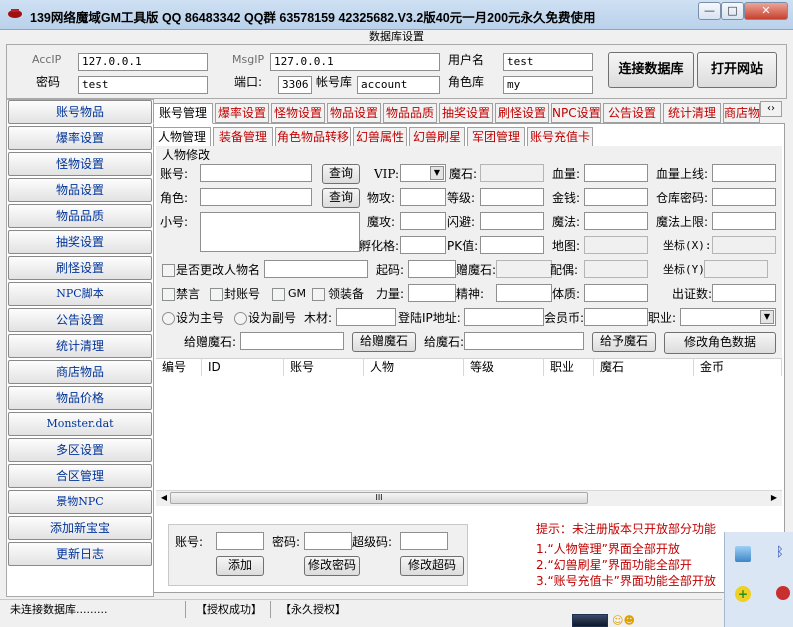  Describe the element at coordinates (423, 245) in the screenshot. I see `hatch-input` at that location.